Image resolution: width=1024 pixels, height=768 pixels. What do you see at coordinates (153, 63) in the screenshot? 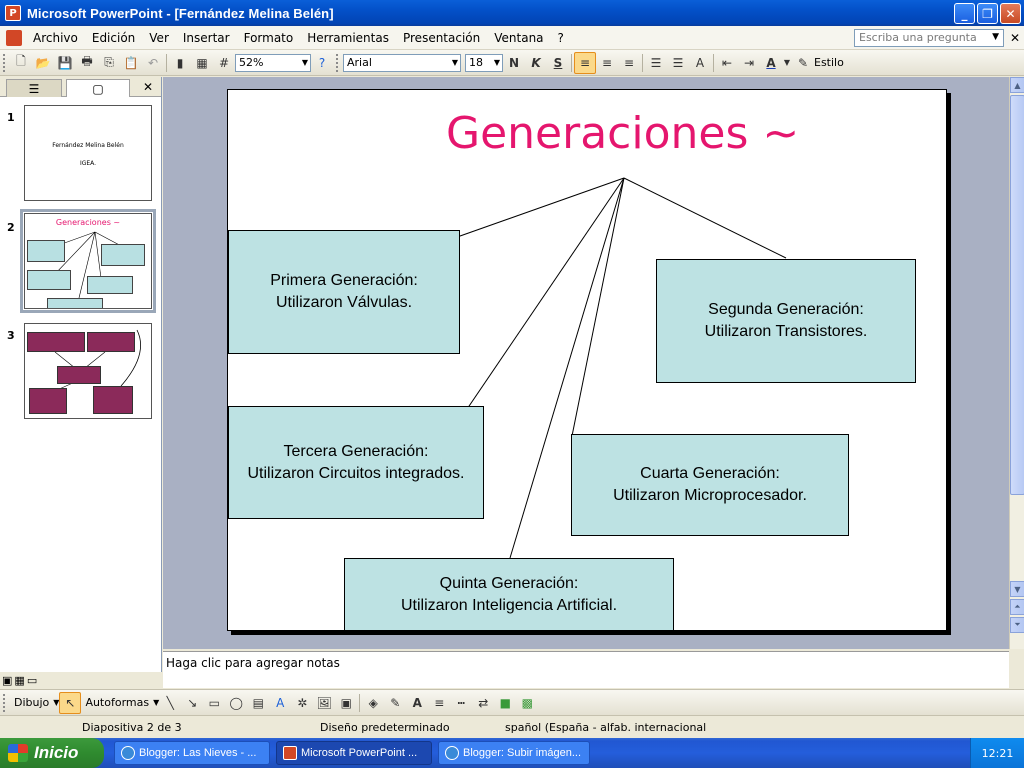
I see `undo-icon: ↶` at bounding box center [153, 63].